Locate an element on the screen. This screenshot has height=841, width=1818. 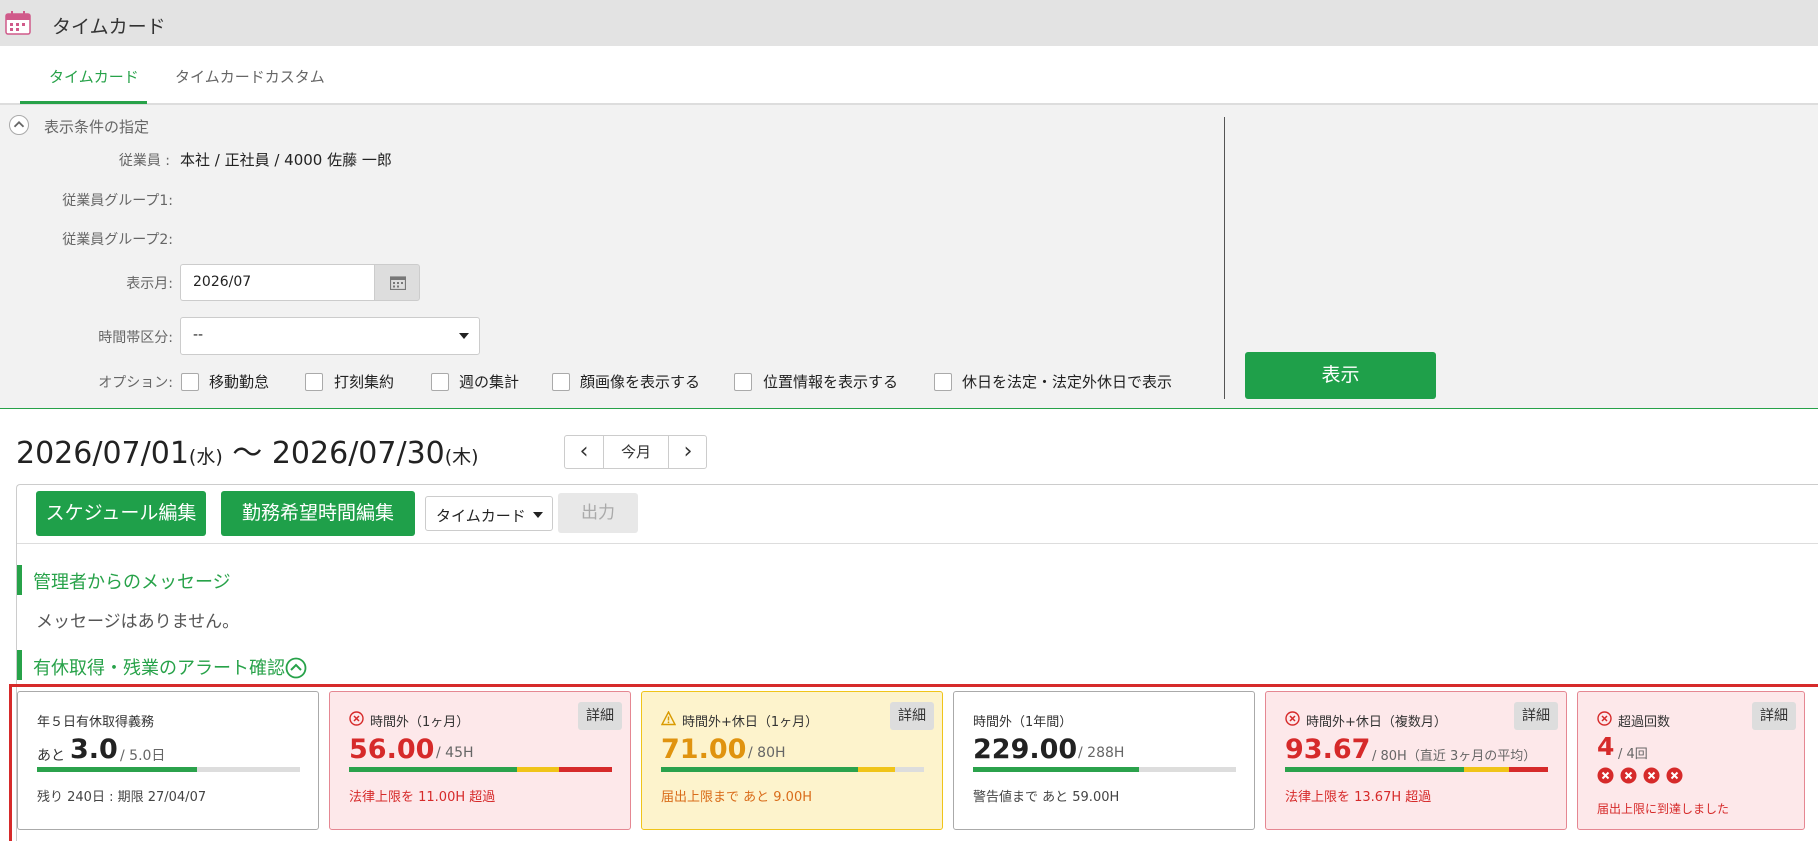
group2-label: 従業員グループ2: is located at coordinates (117, 240).